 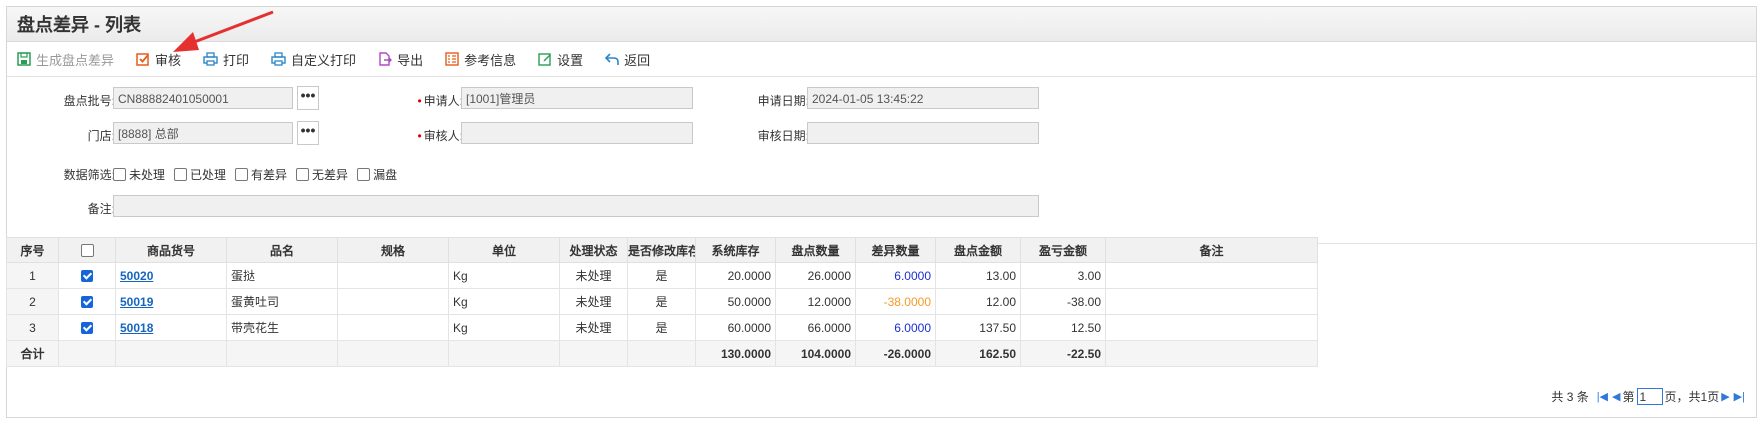 I want to click on applicant-label-wrap: • 申请人:, so click(x=420, y=100).